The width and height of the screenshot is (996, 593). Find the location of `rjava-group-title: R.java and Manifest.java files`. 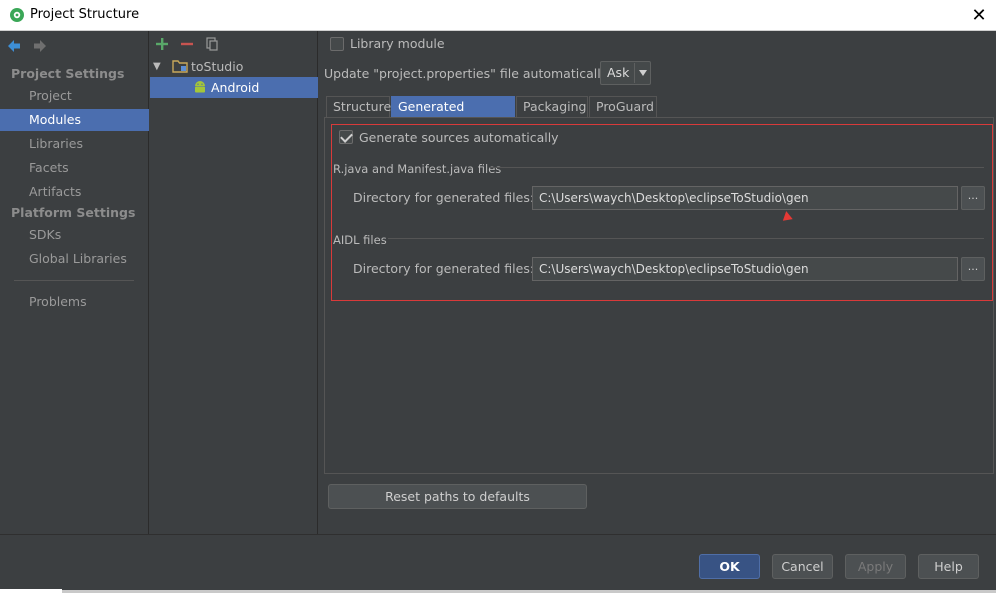

rjava-group-title: R.java and Manifest.java files is located at coordinates (417, 169).